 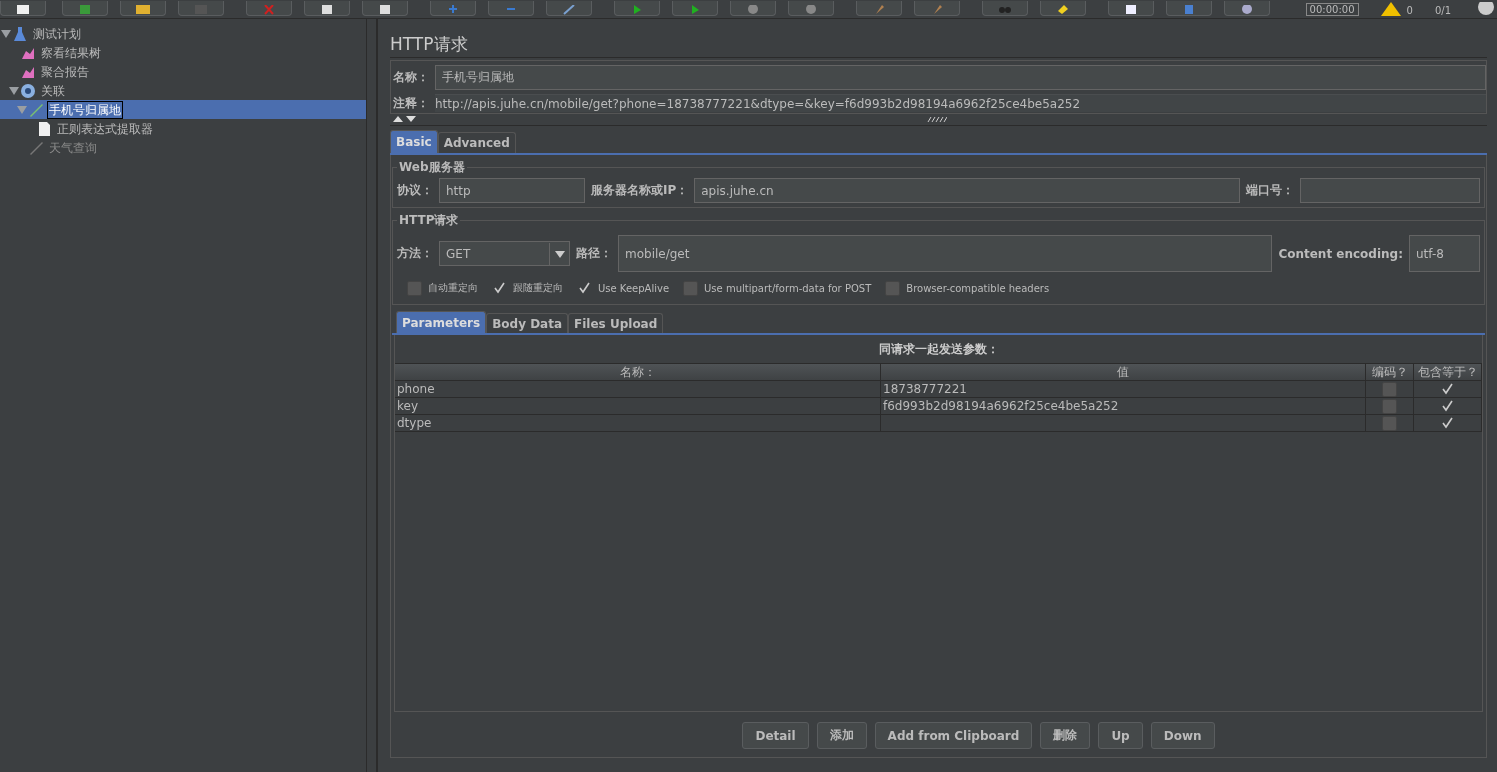 What do you see at coordinates (937, 119) in the screenshot?
I see `grip-icon` at bounding box center [937, 119].